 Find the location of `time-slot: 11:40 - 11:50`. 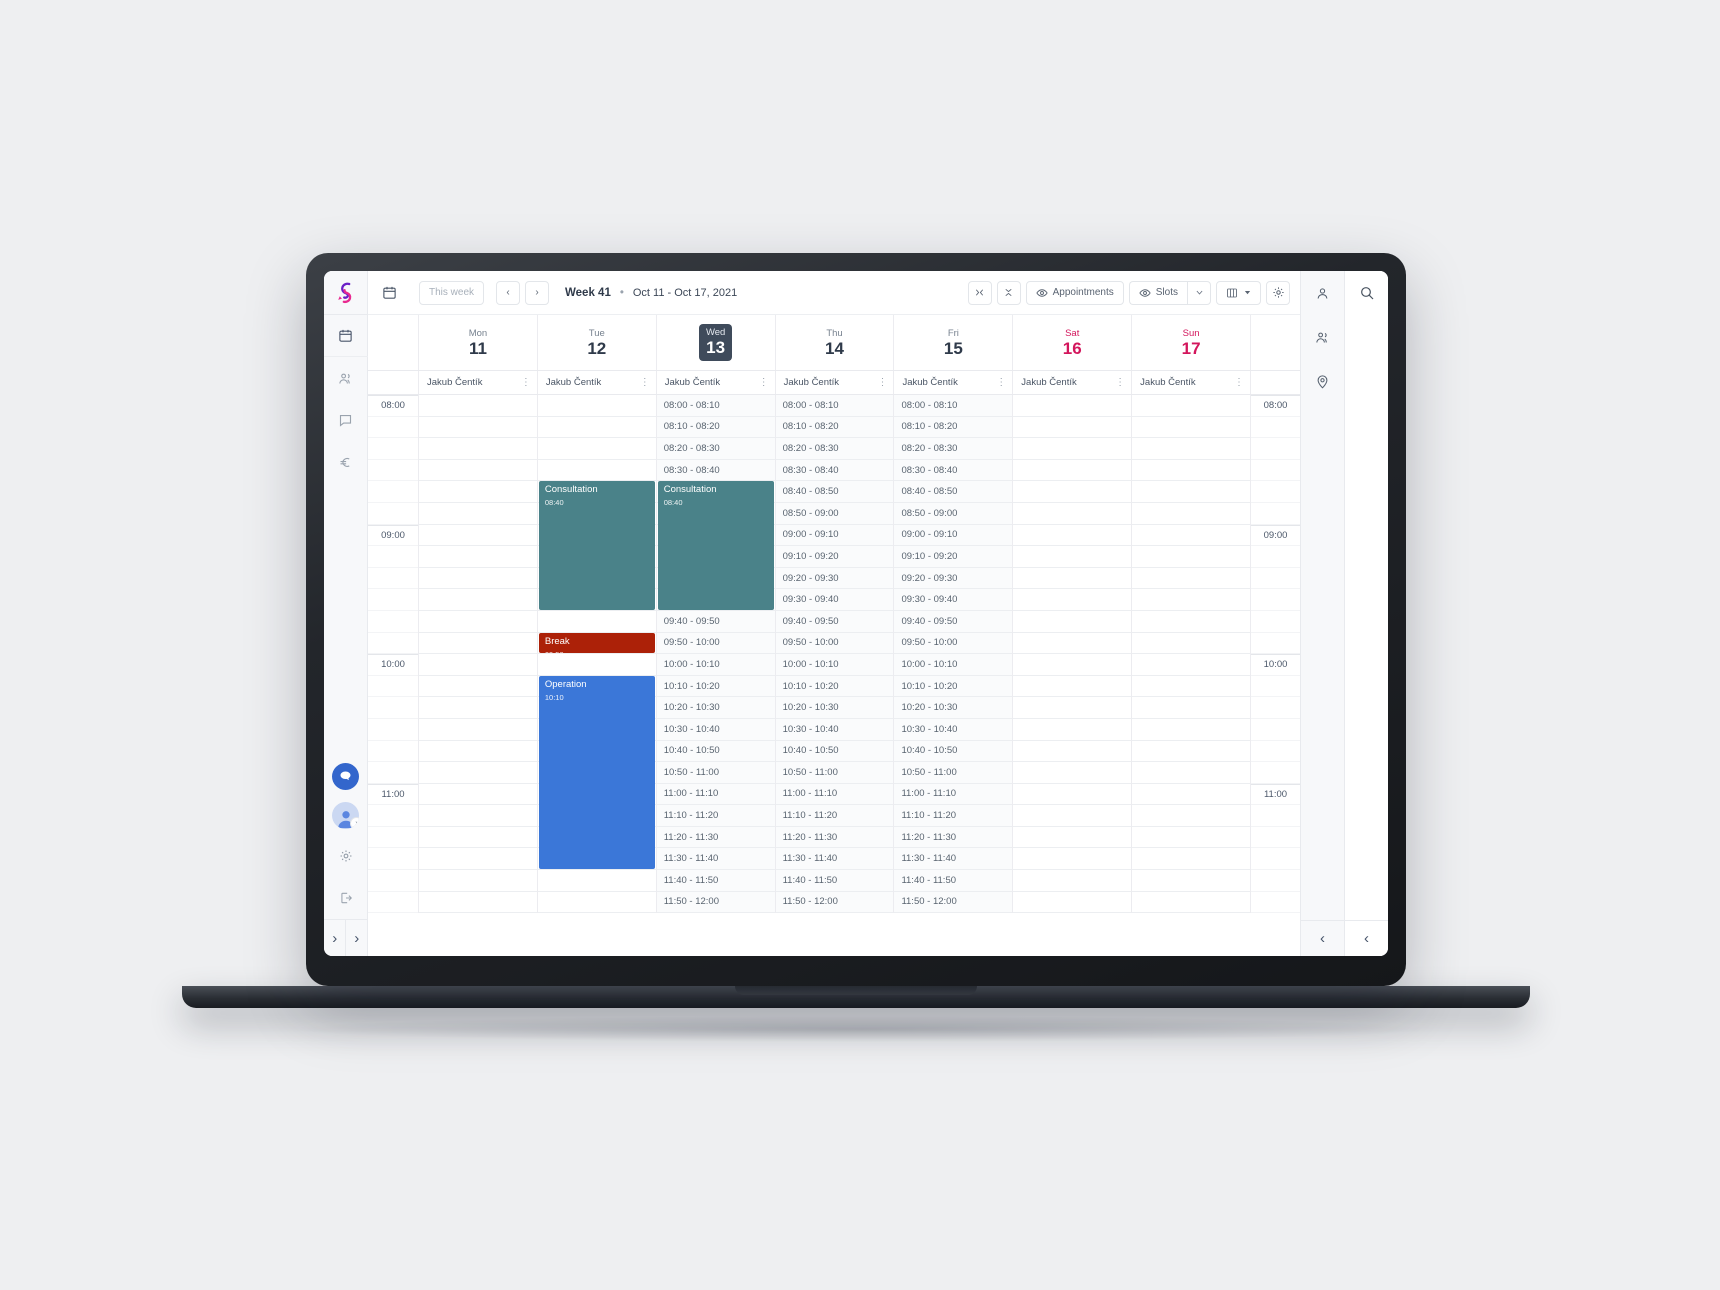

time-slot: 11:40 - 11:50 is located at coordinates (715, 881).